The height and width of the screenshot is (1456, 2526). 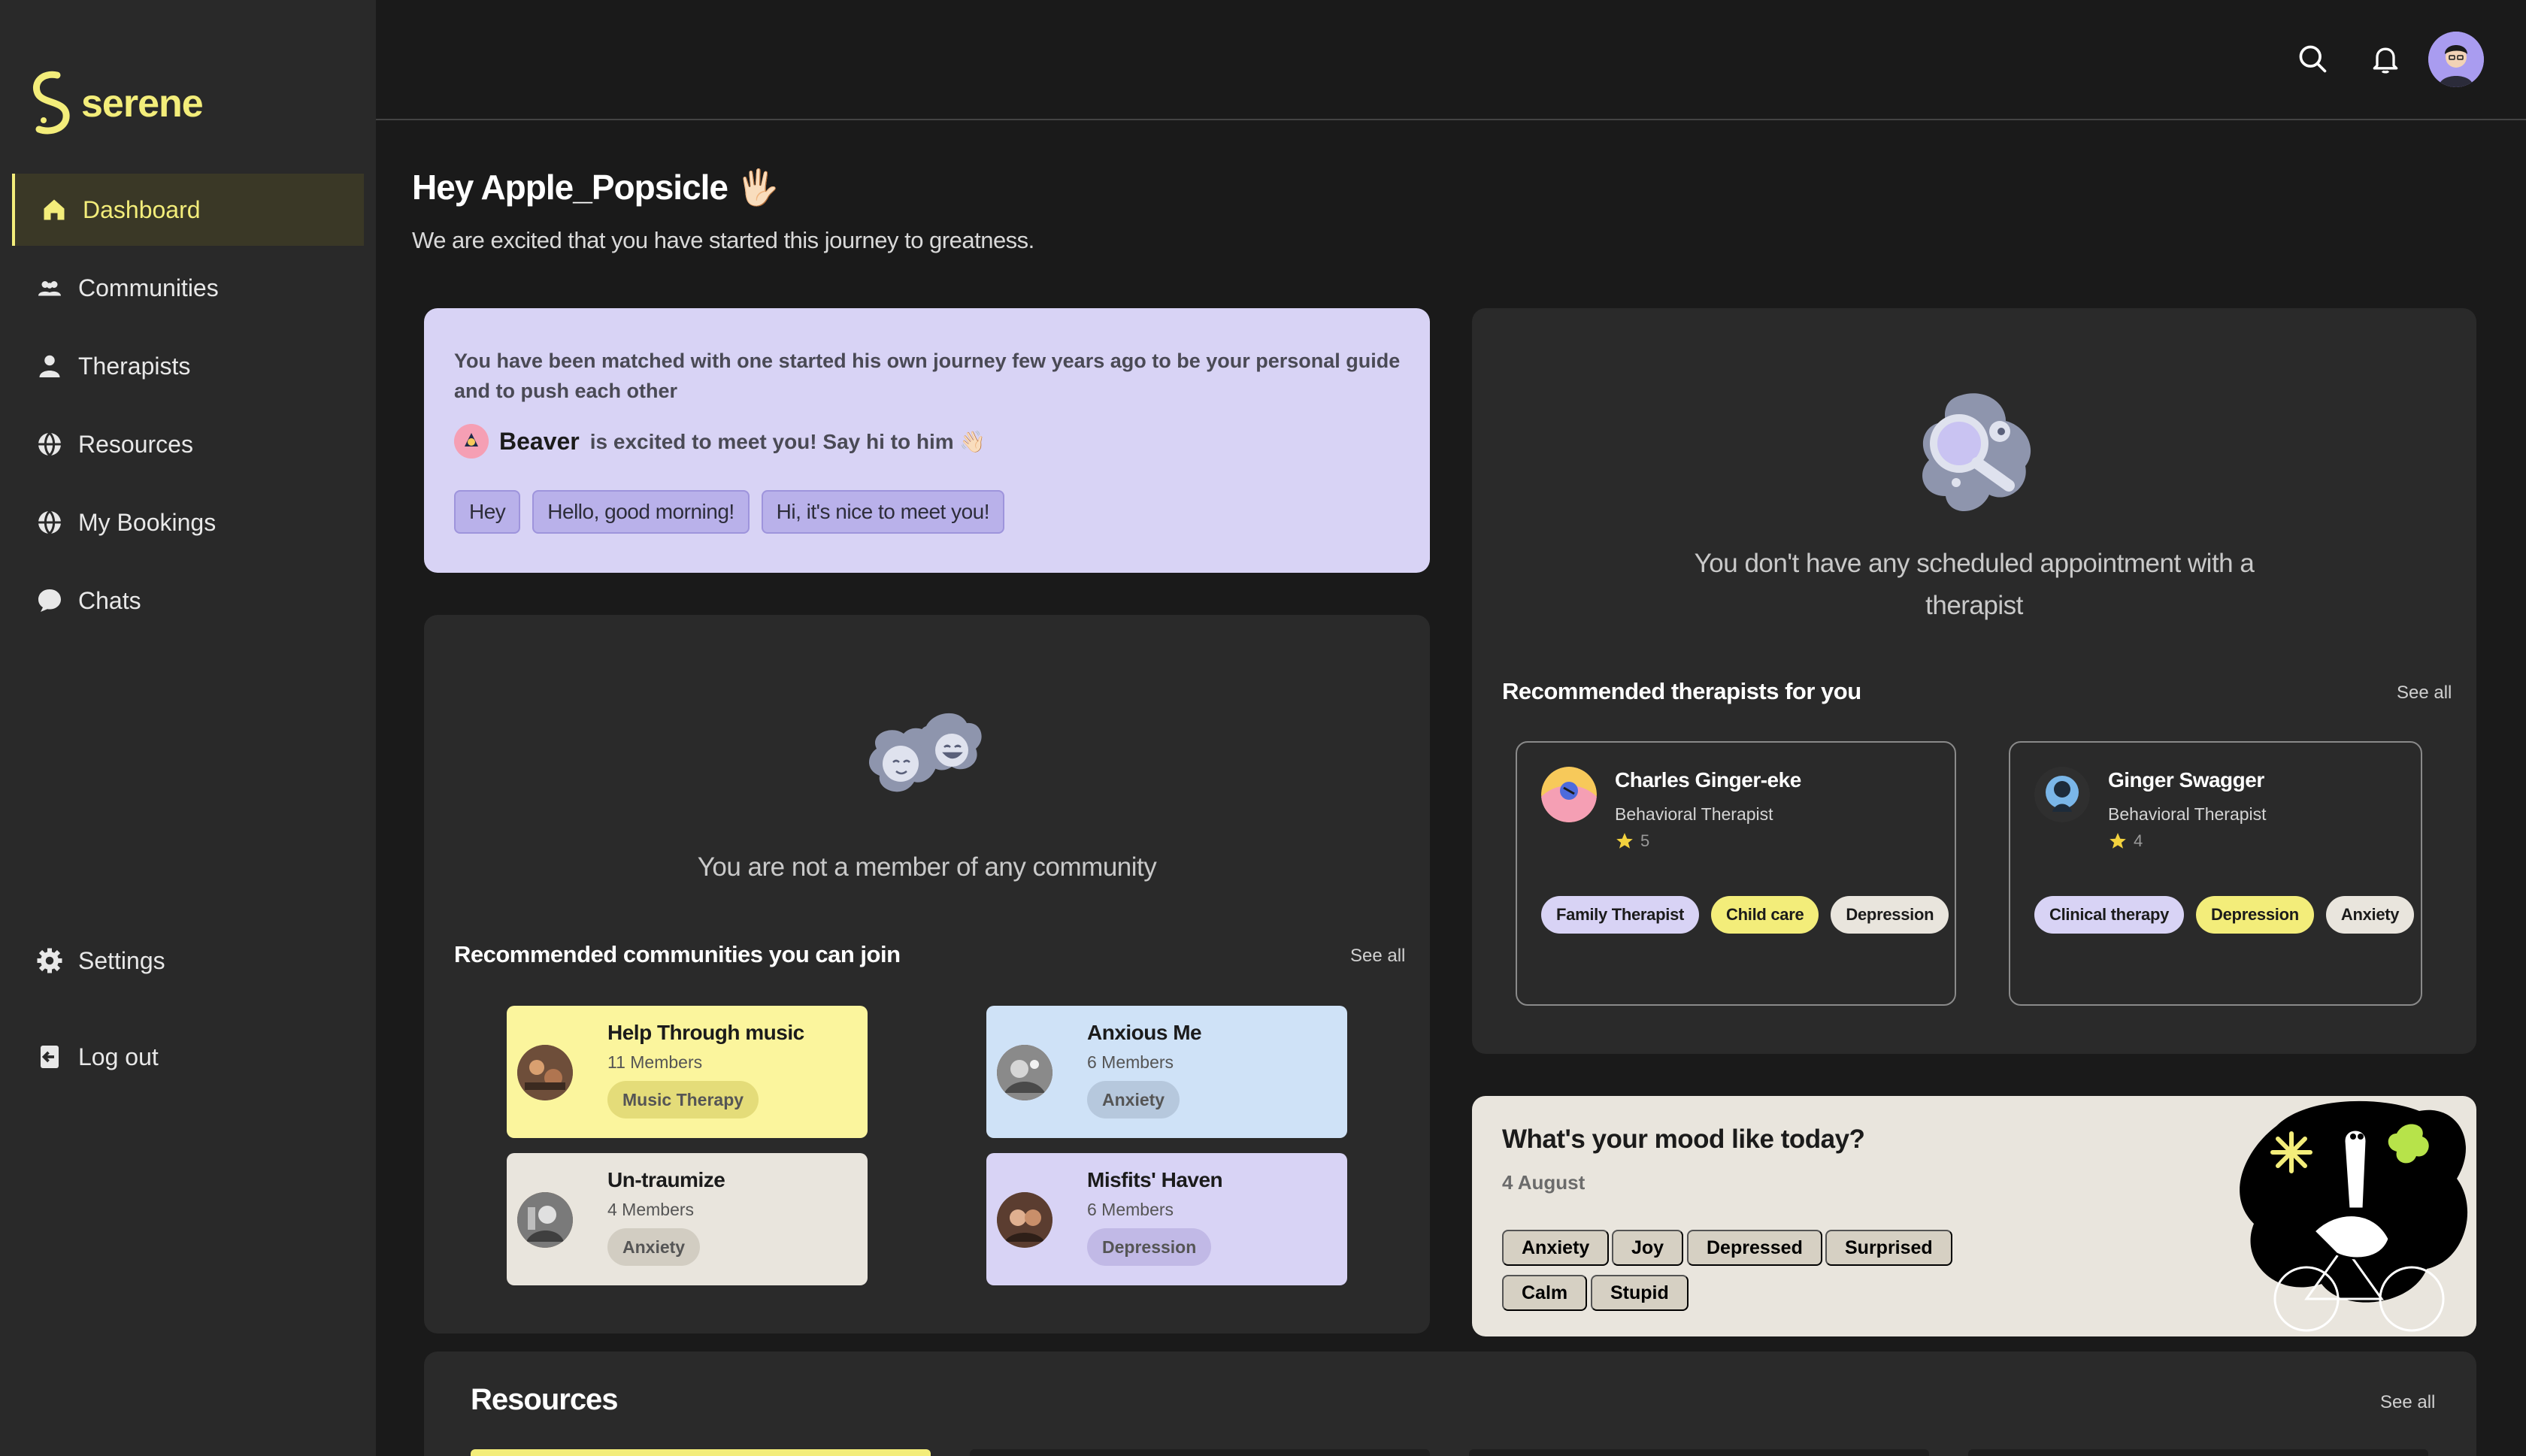 What do you see at coordinates (2354, 1216) in the screenshot?
I see `mood-illustration` at bounding box center [2354, 1216].